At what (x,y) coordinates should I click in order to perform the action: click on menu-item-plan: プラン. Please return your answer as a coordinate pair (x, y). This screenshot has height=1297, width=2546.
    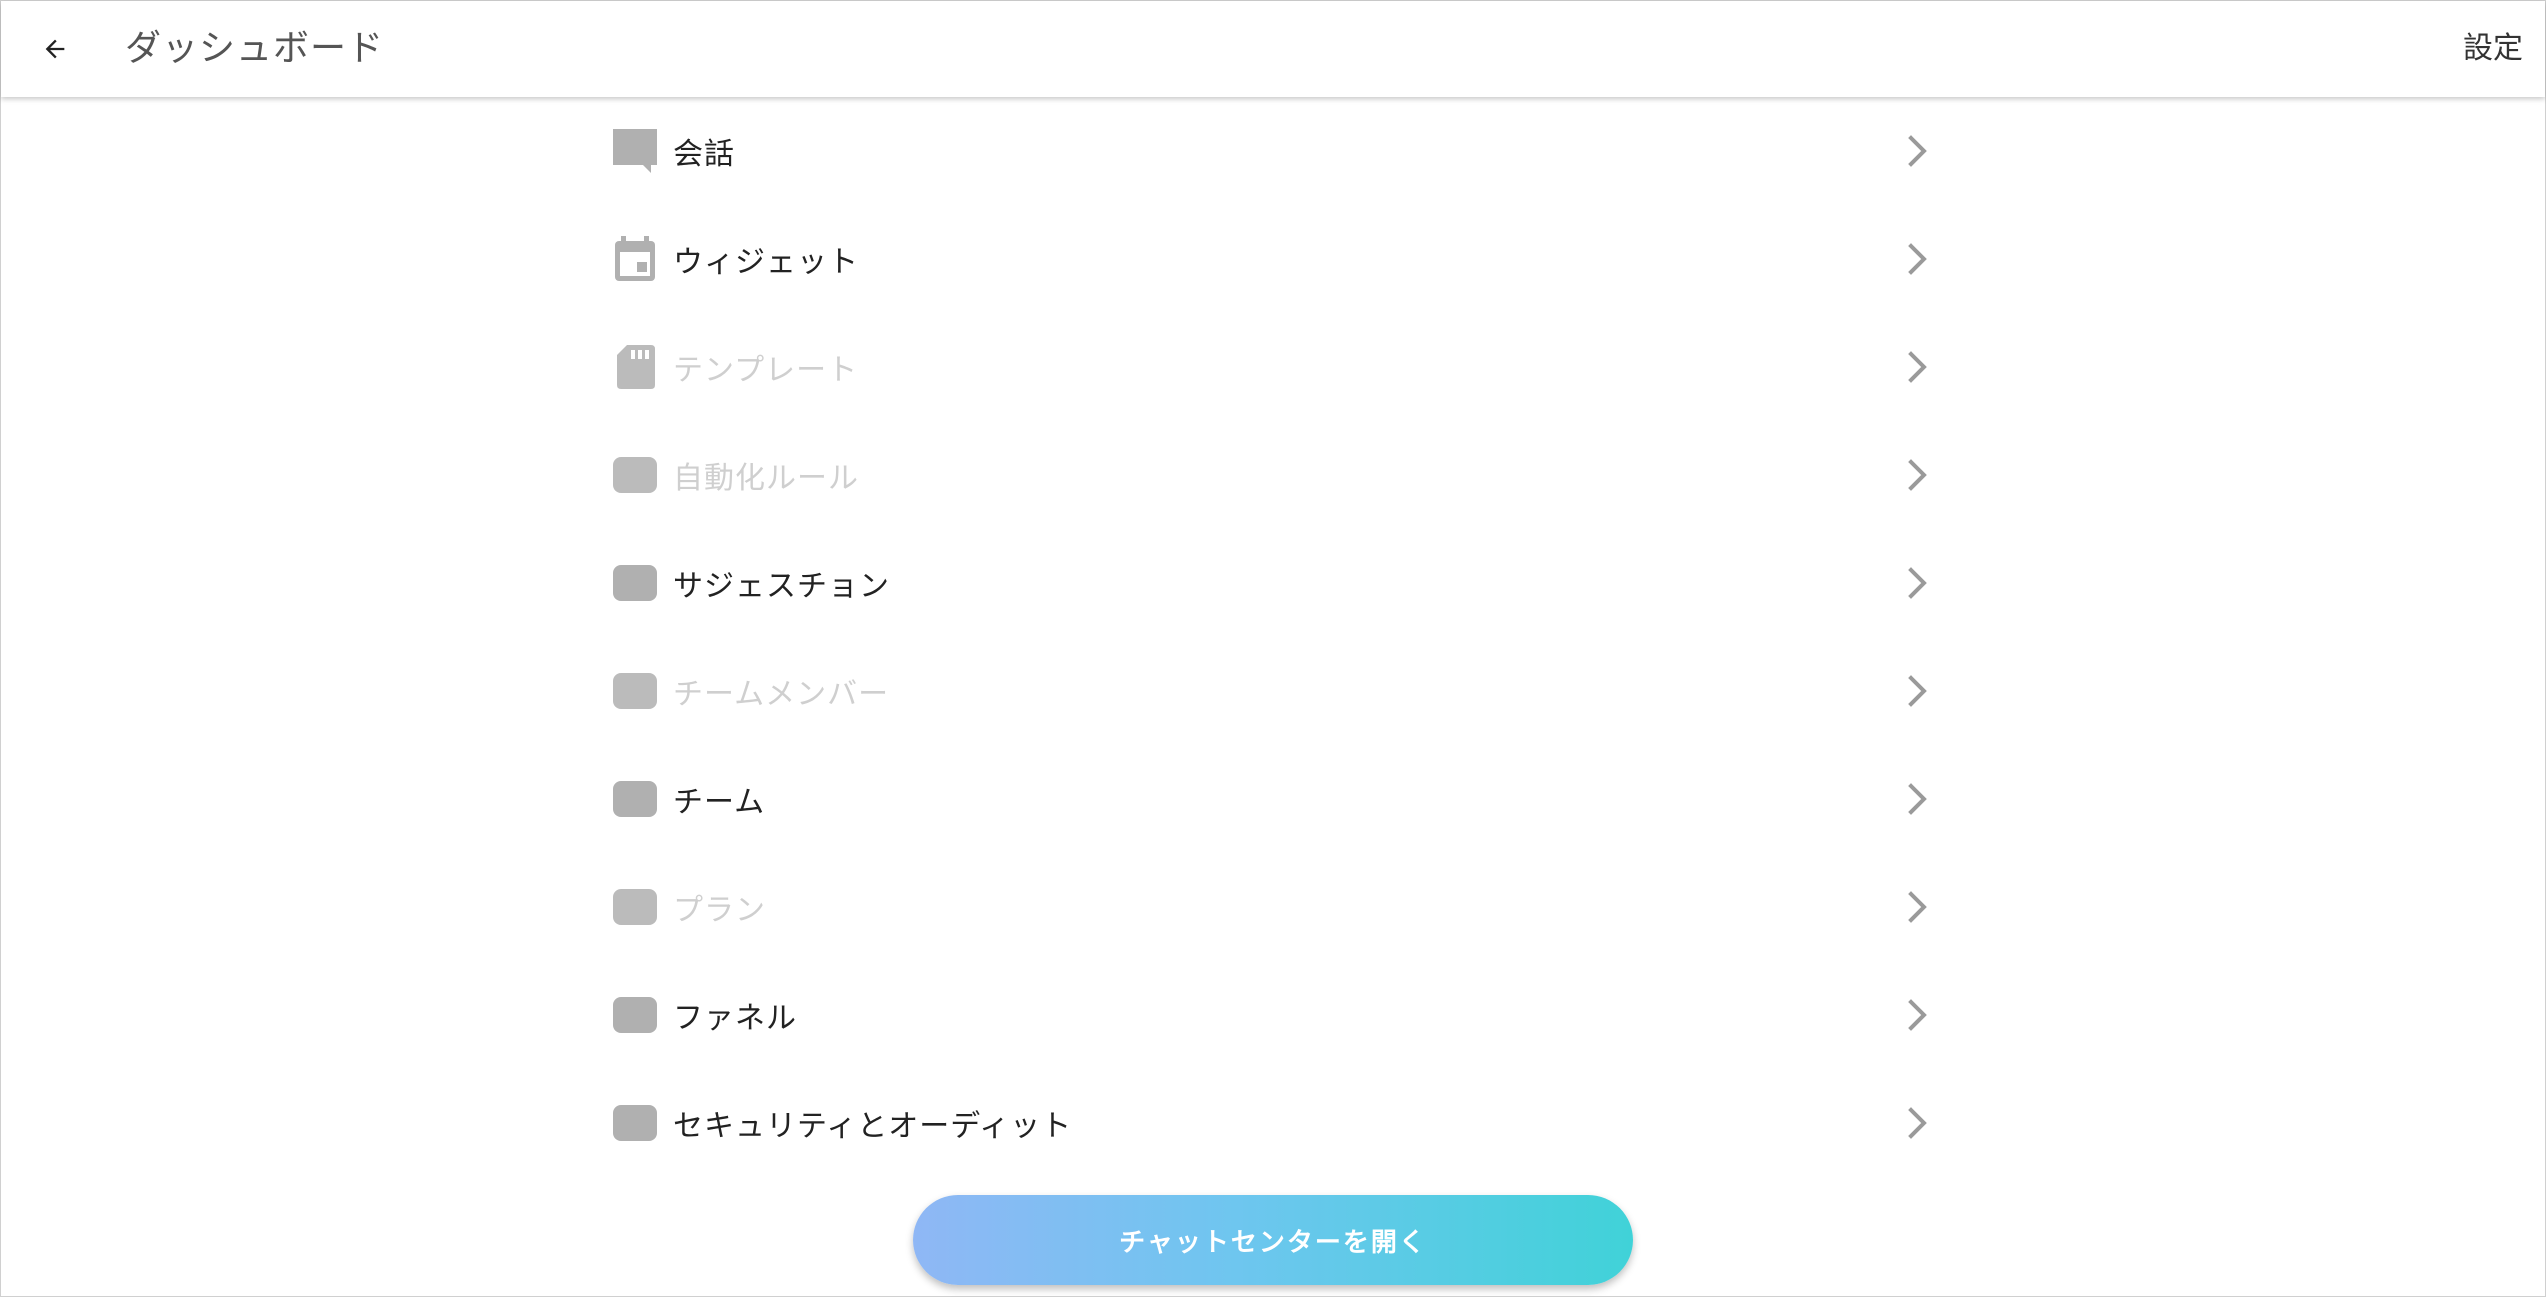
    Looking at the image, I should click on (1269, 907).